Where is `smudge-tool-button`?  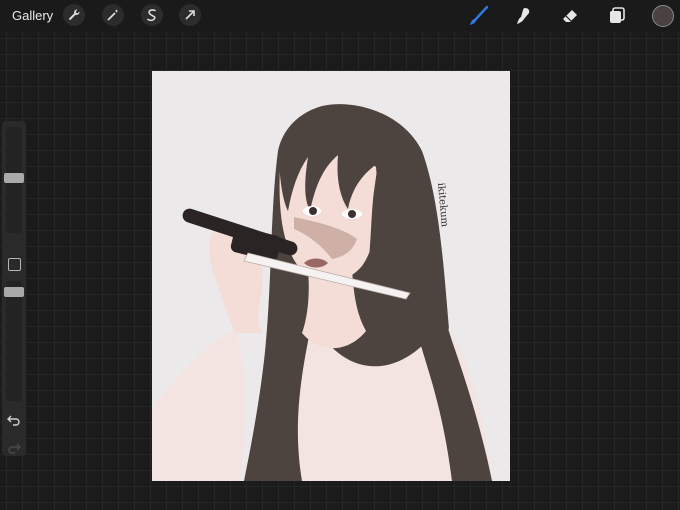
smudge-tool-button is located at coordinates (523, 16).